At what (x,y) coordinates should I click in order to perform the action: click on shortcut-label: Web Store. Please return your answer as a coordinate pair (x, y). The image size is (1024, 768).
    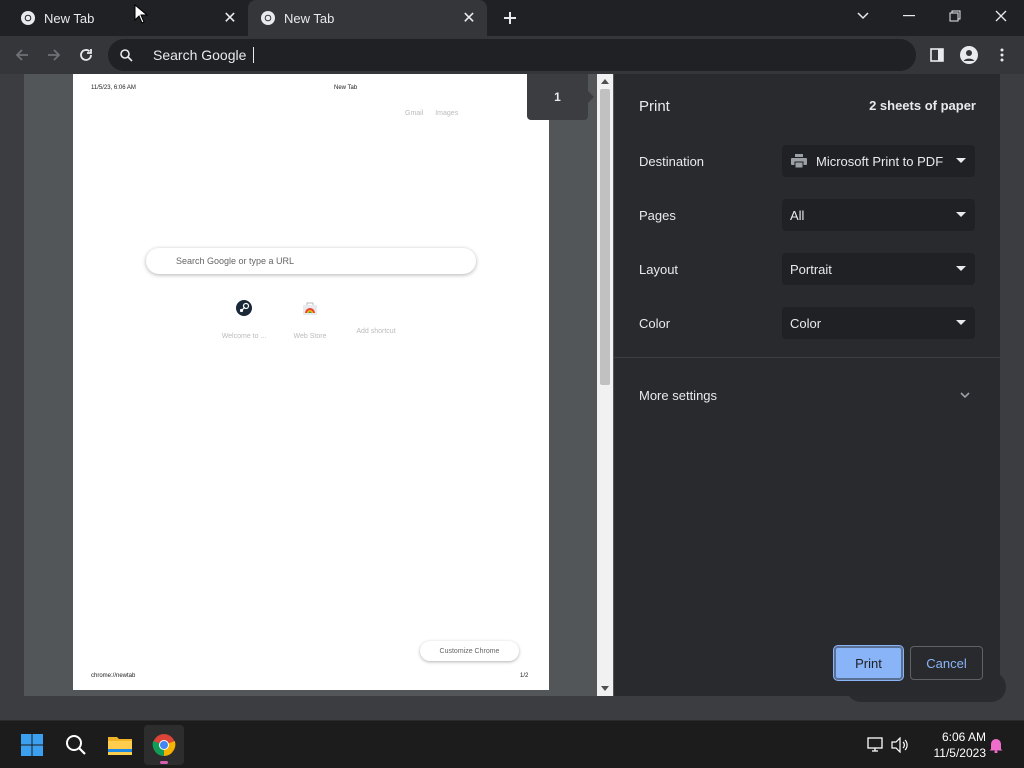
    Looking at the image, I should click on (310, 336).